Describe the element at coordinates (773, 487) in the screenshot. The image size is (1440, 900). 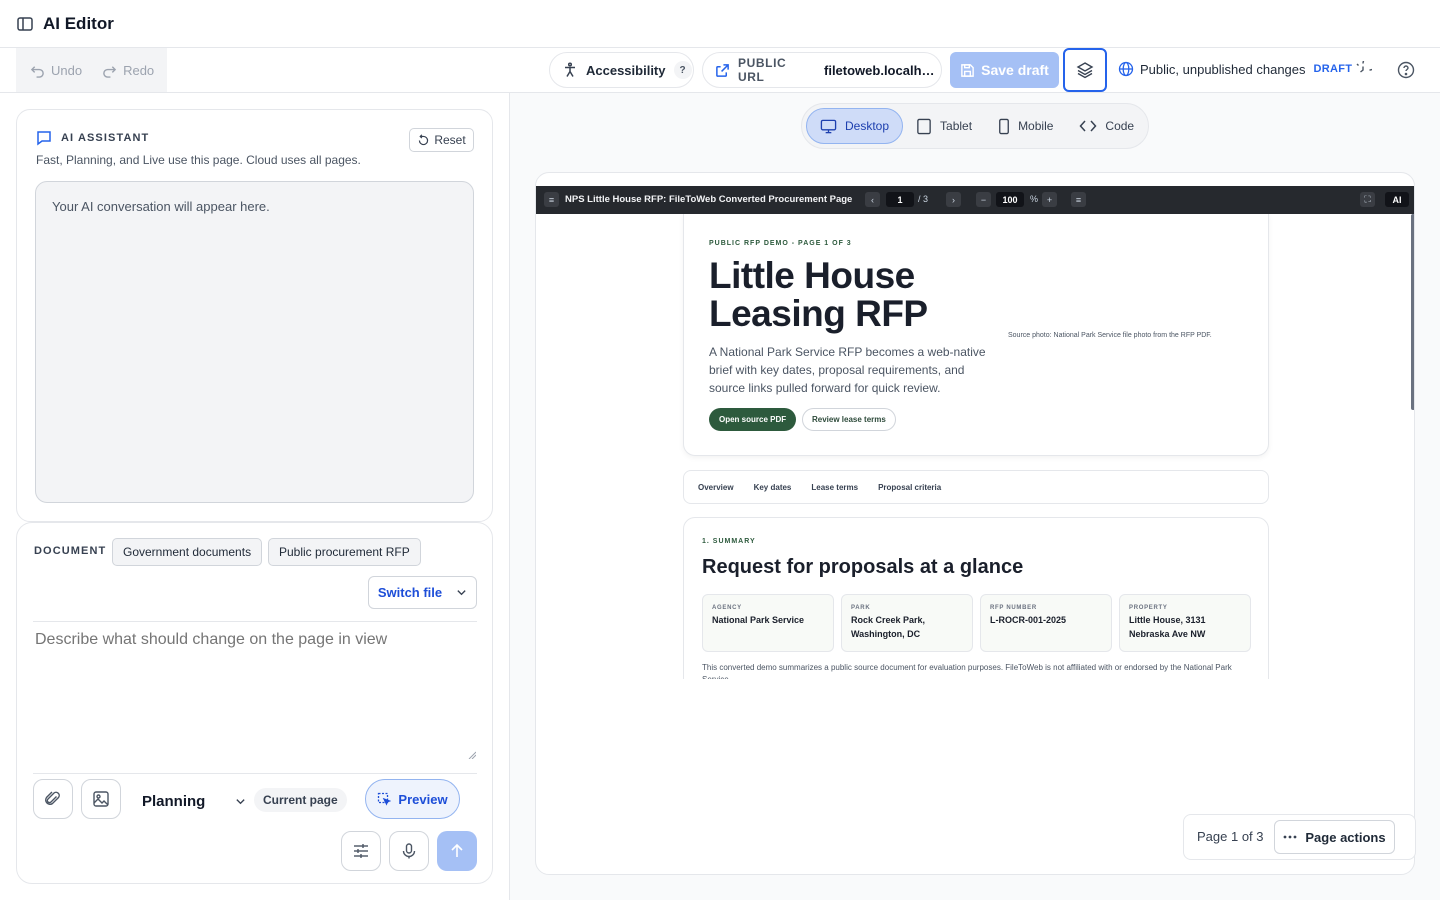
I see `nav-item-key-dates: Key dates` at that location.